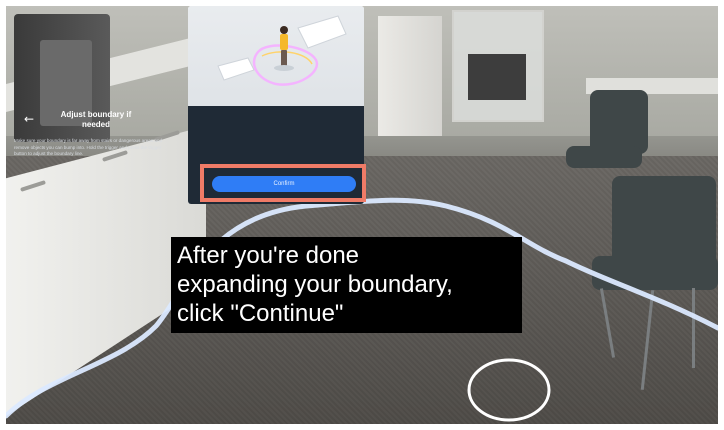 This screenshot has width=724, height=430. Describe the element at coordinates (284, 68) in the screenshot. I see `person-shadow` at that location.